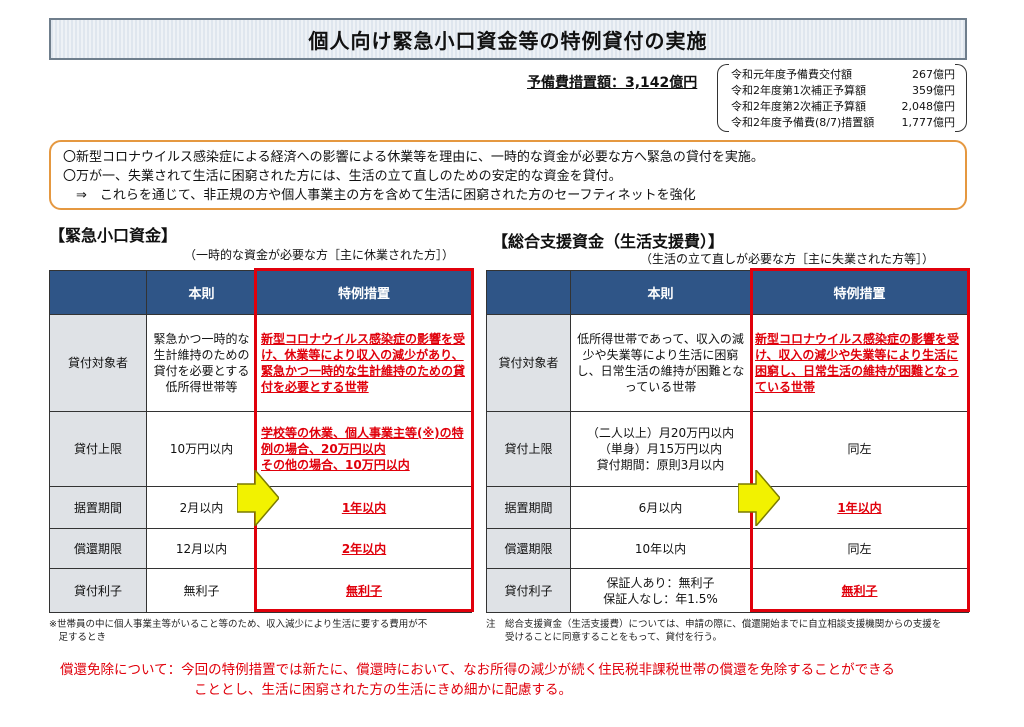 The image size is (1024, 727). What do you see at coordinates (258, 498) in the screenshot?
I see `left-arrow-icon` at bounding box center [258, 498].